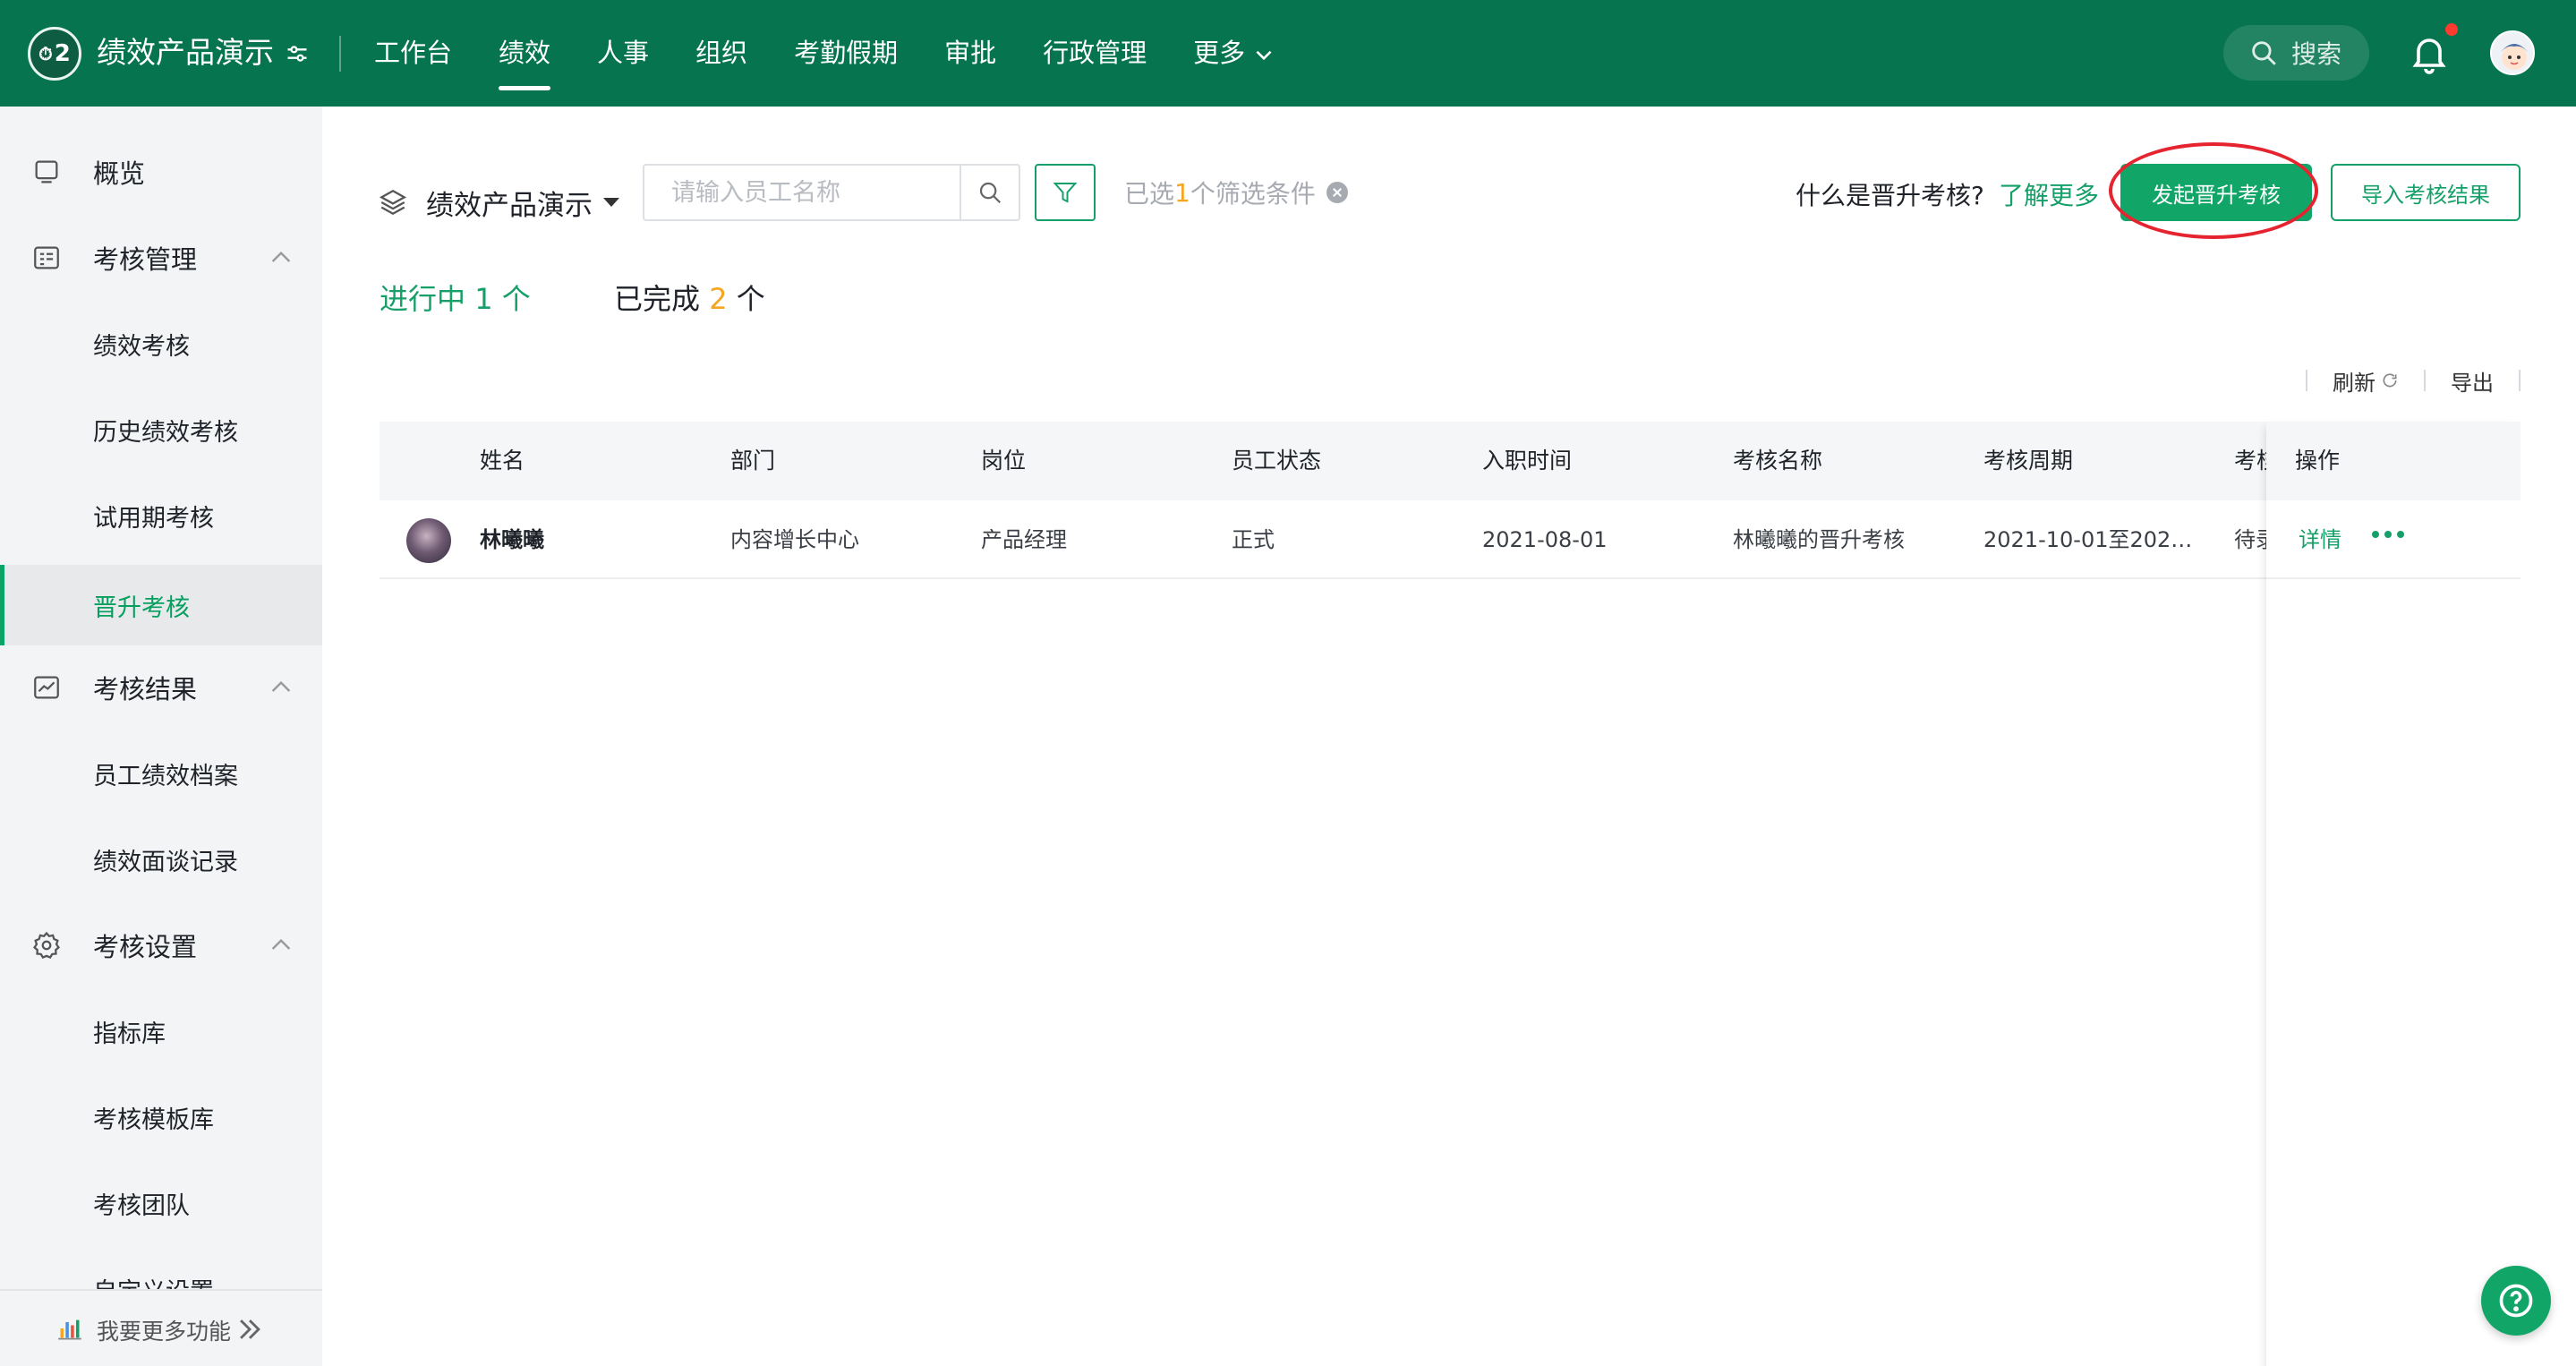 The image size is (2576, 1366). What do you see at coordinates (2429, 52) in the screenshot?
I see `bell-icon` at bounding box center [2429, 52].